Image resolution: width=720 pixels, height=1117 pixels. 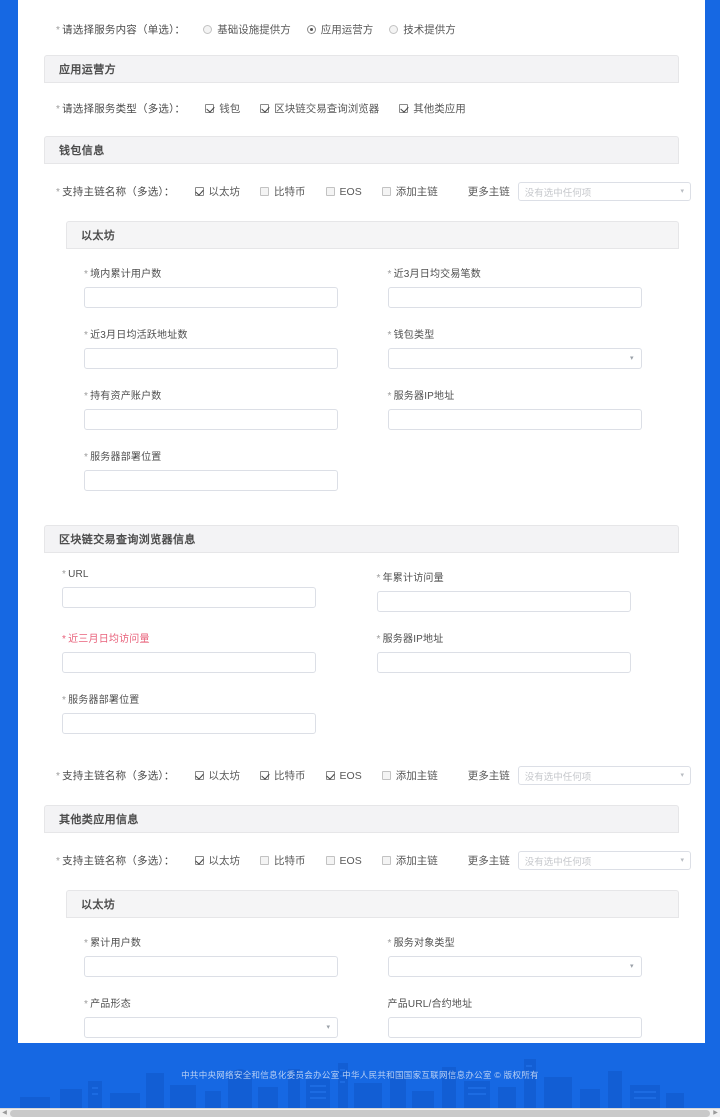 I want to click on field-label: * 服务器IP地址, so click(x=421, y=396).